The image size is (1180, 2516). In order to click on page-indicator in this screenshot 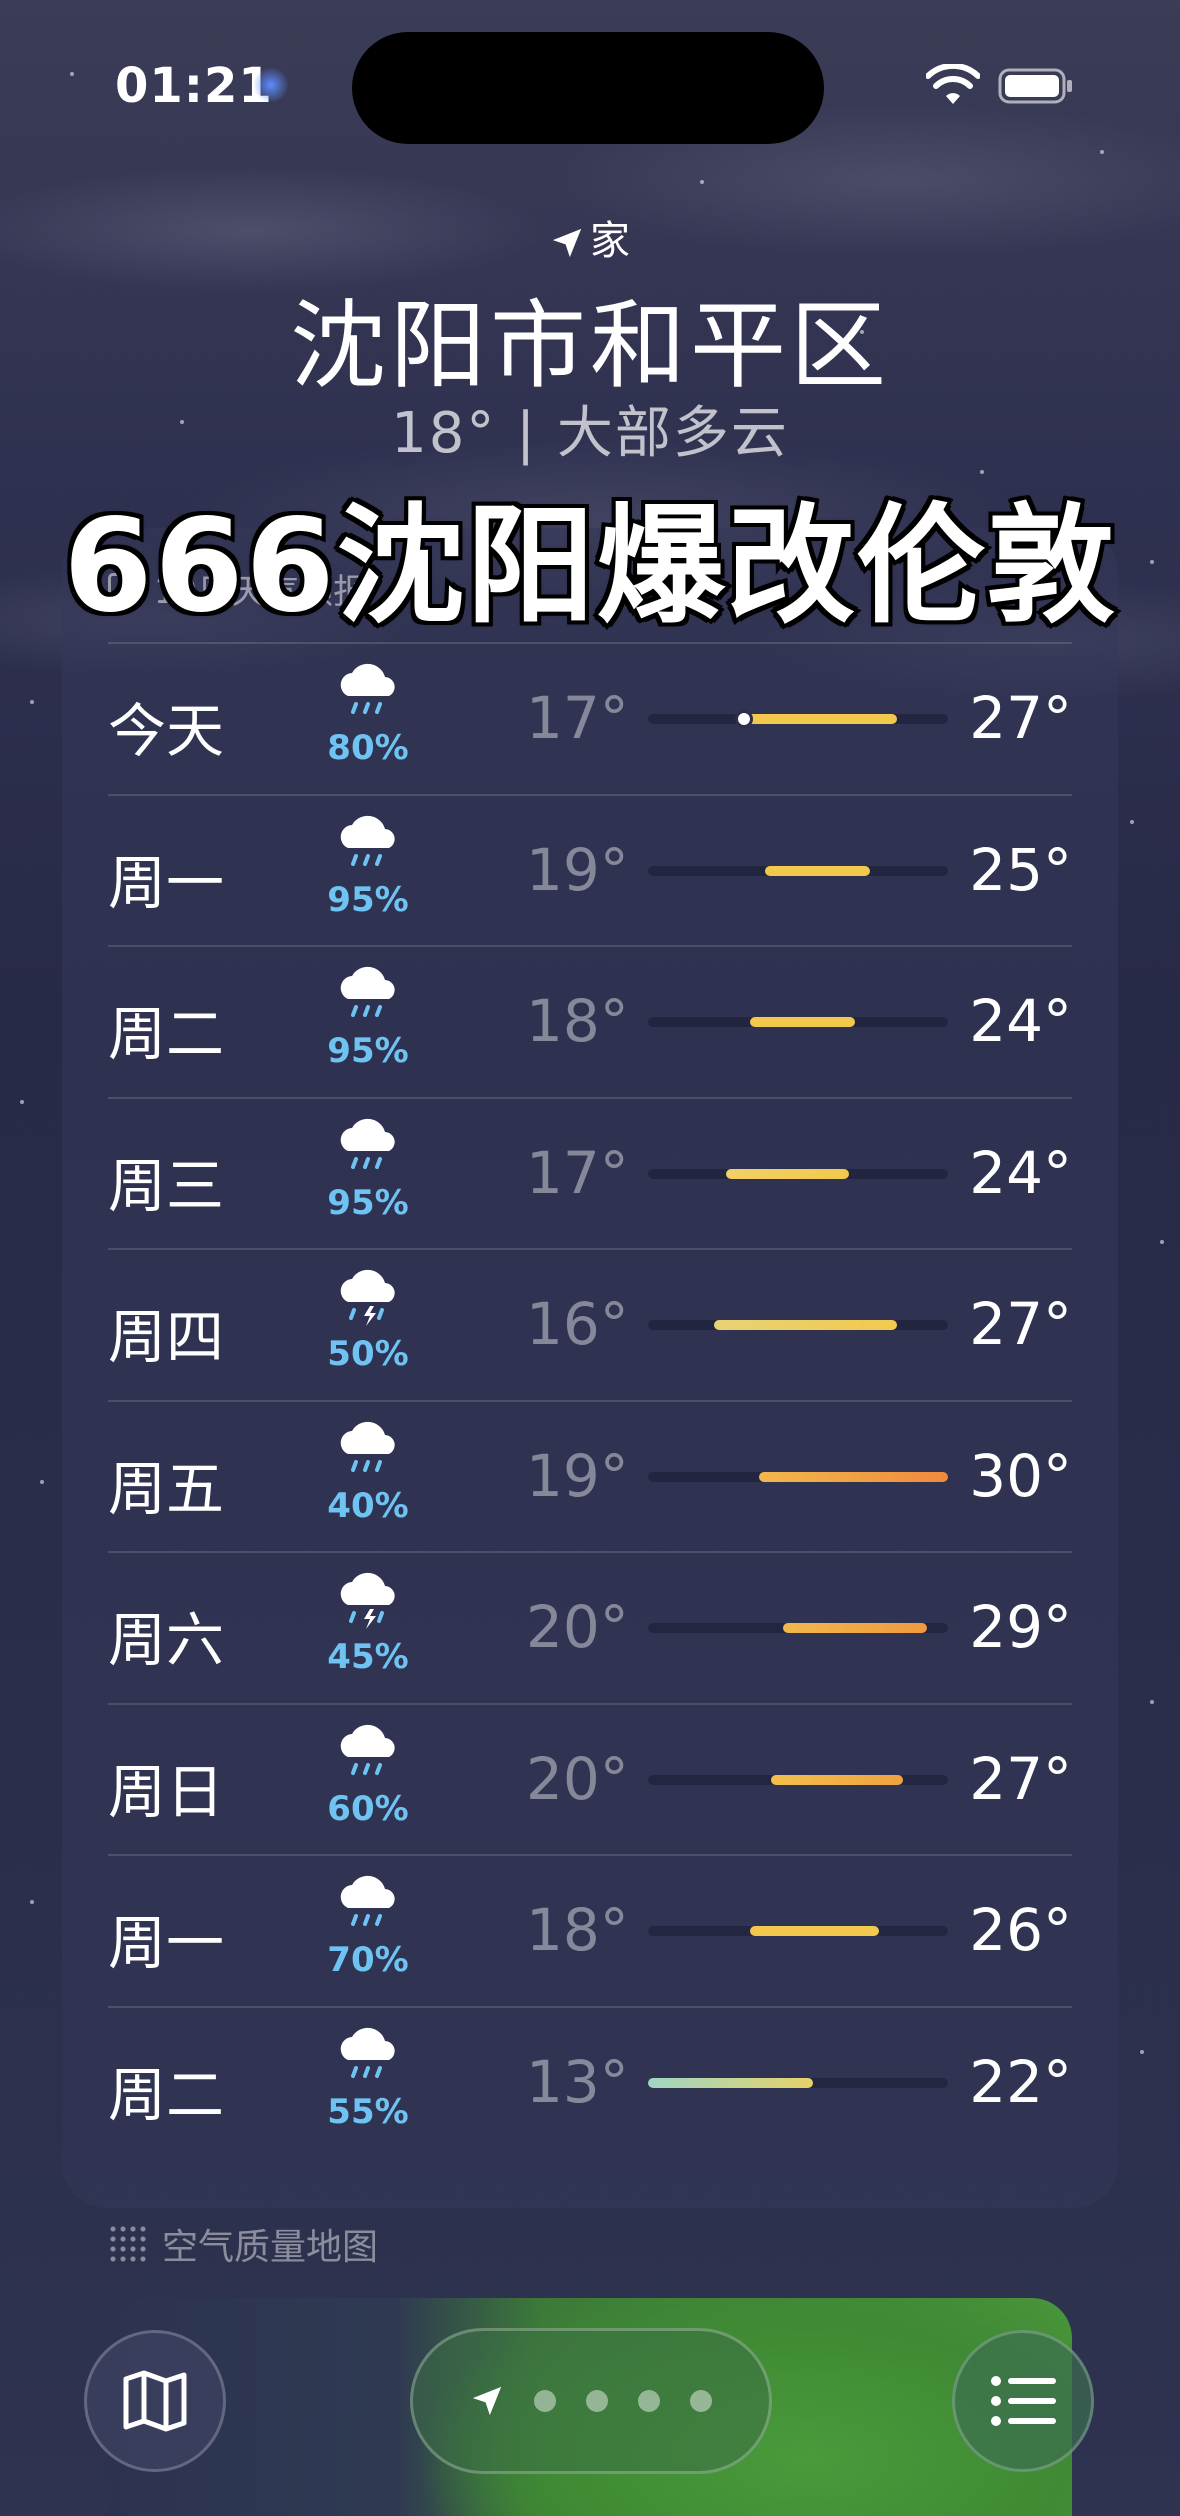, I will do `click(591, 2401)`.